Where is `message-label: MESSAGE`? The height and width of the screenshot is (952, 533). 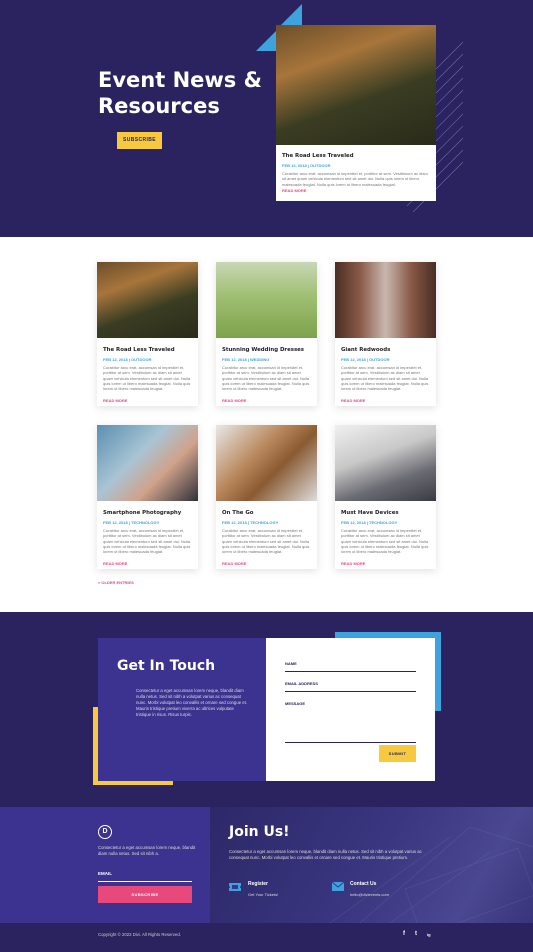 message-label: MESSAGE is located at coordinates (295, 703).